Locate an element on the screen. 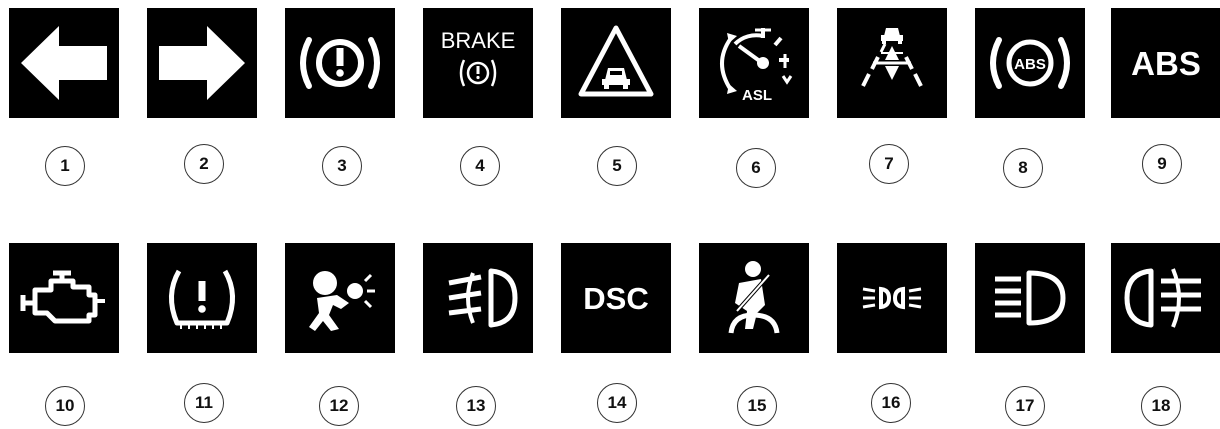 The image size is (1220, 429). airbag-icon is located at coordinates (340, 298).